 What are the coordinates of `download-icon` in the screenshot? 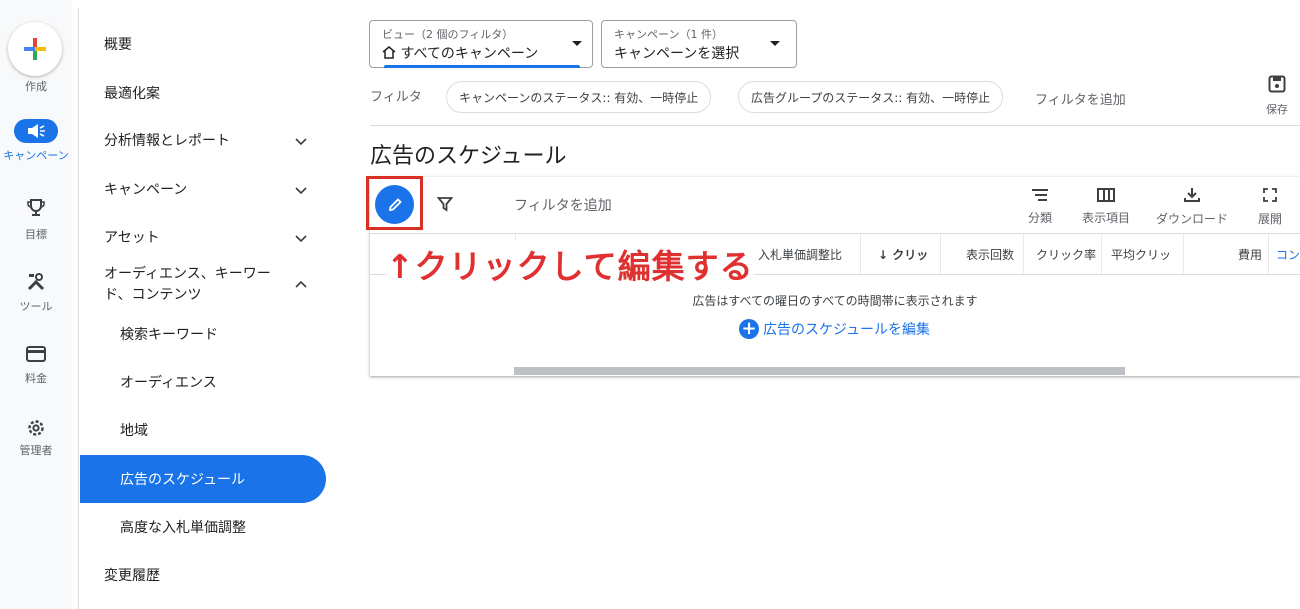 It's located at (1192, 195).